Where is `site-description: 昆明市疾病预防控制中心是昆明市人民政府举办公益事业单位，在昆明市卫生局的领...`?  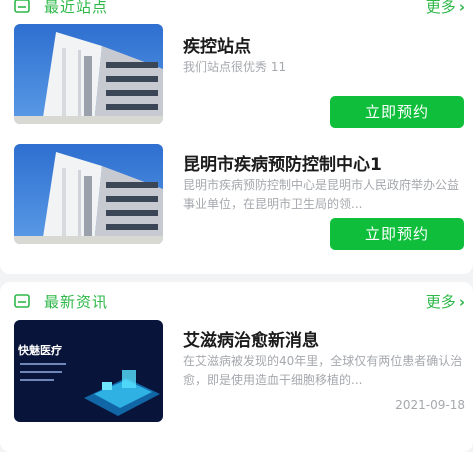
site-description: 昆明市疾病预防控制中心是昆明市人民政府举办公益事业单位，在昆明市卫生局的领... is located at coordinates (321, 194).